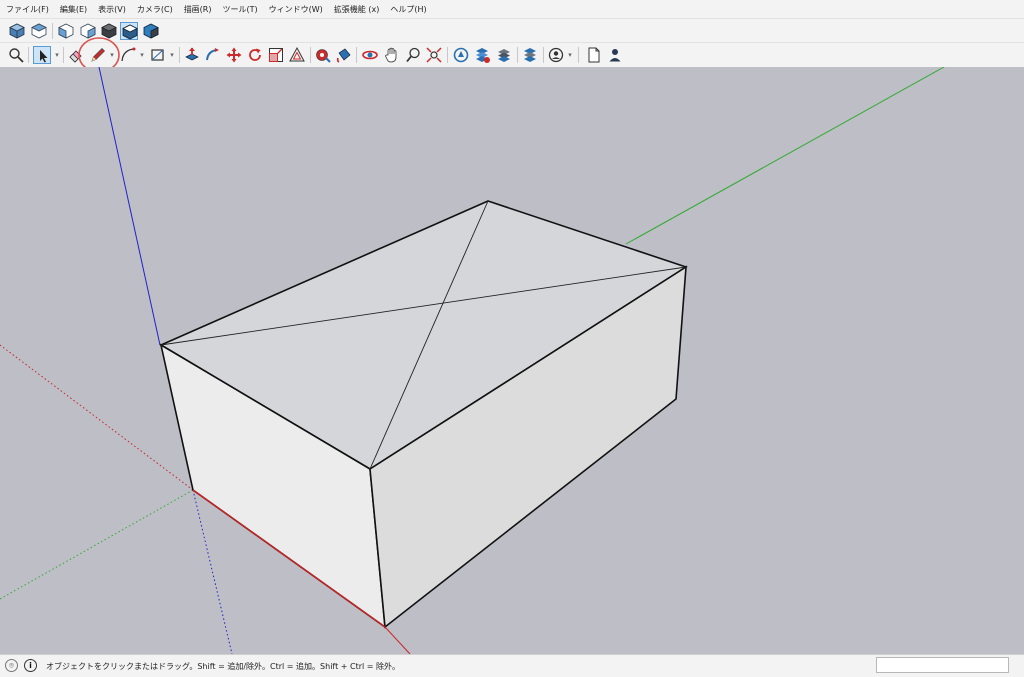 The width and height of the screenshot is (1024, 677). I want to click on move-icon, so click(234, 55).